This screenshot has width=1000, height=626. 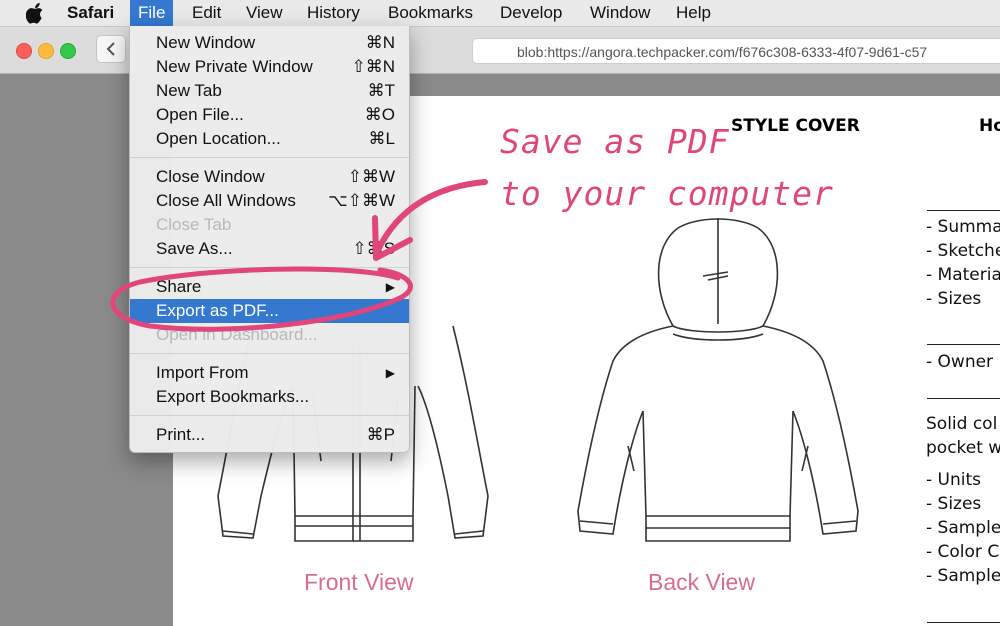 What do you see at coordinates (960, 362) in the screenshot?
I see `list-item: - Owner` at bounding box center [960, 362].